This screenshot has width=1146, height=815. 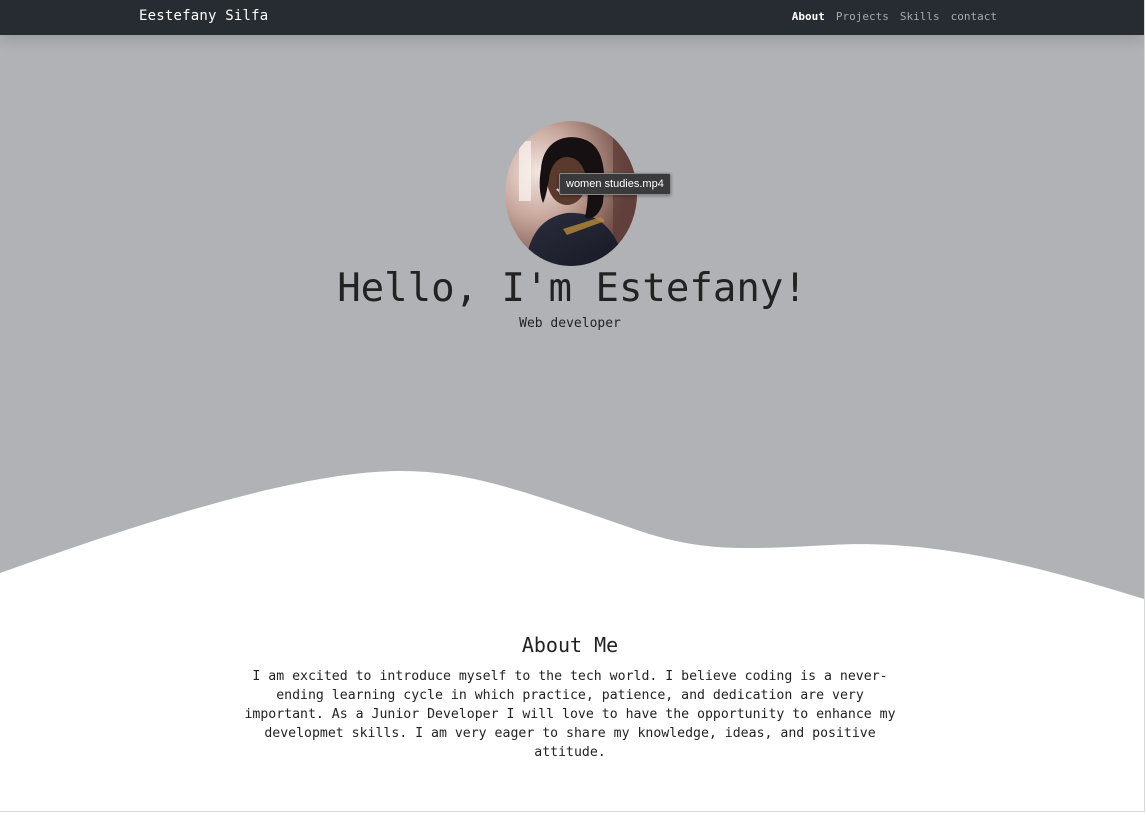 What do you see at coordinates (203, 16) in the screenshot?
I see `brand-link: Eestefany Silfa` at bounding box center [203, 16].